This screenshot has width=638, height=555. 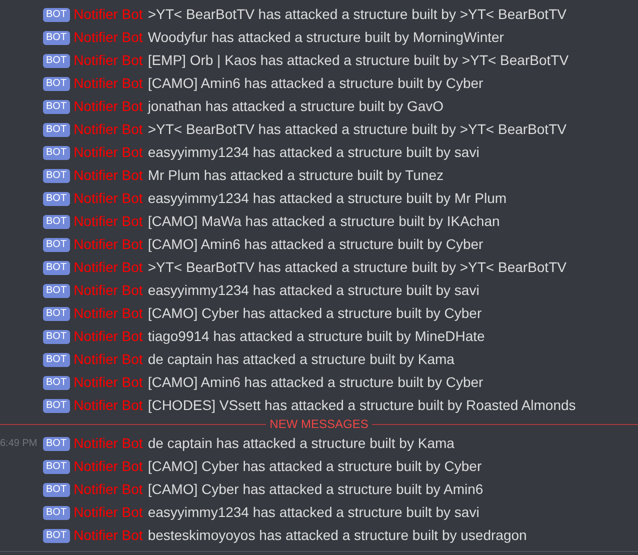 What do you see at coordinates (337, 535) in the screenshot?
I see `message-text: besteskimoyoyos has attacked a structure built by usedragon` at bounding box center [337, 535].